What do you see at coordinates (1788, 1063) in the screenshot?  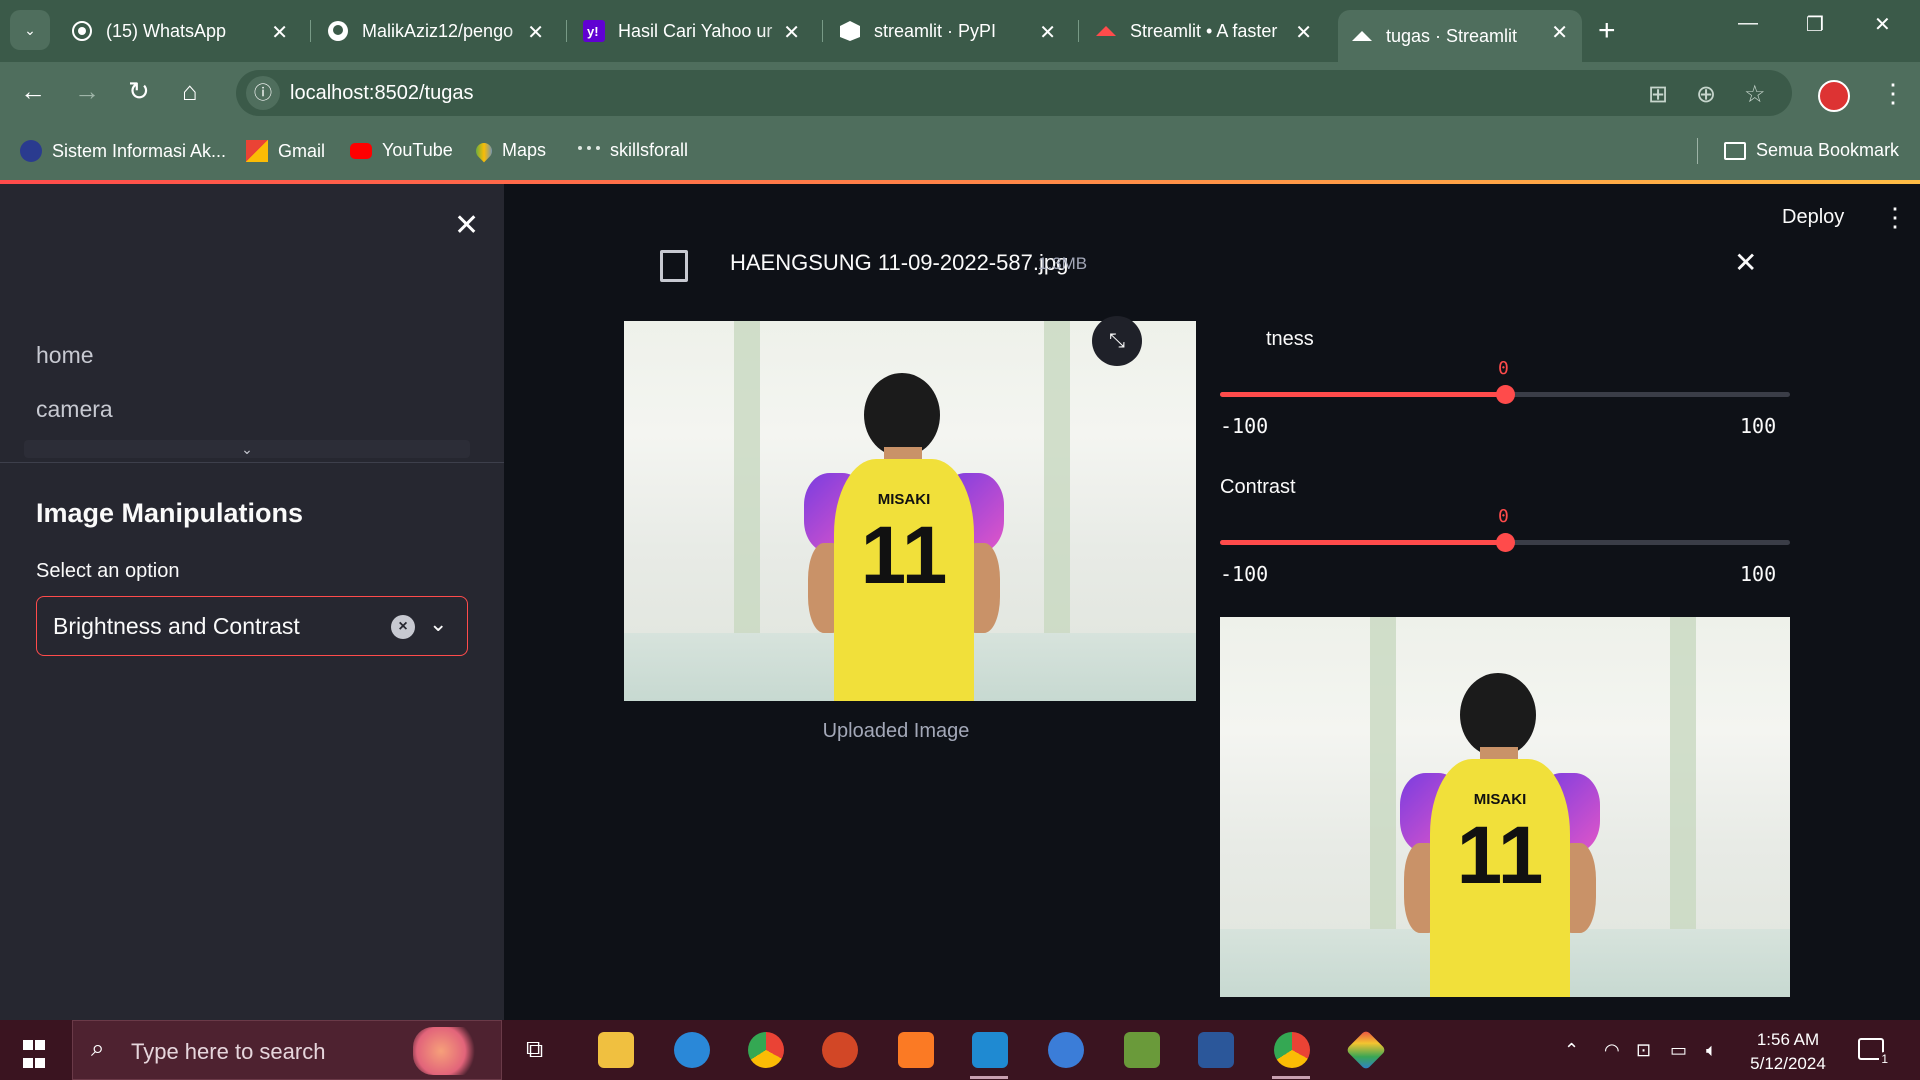 I see `clock-date: 5/12/2024` at bounding box center [1788, 1063].